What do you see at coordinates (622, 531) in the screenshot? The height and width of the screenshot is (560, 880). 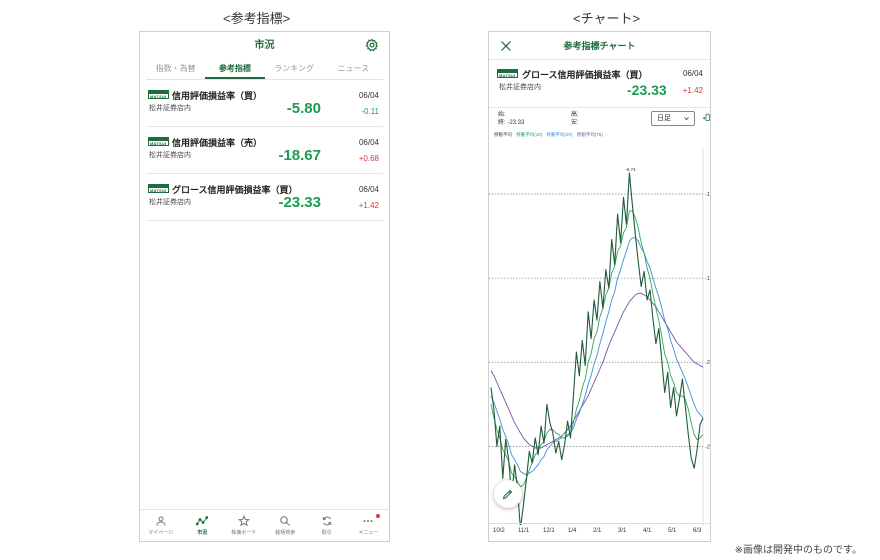 I see `x-tick-label: 3/1` at bounding box center [622, 531].